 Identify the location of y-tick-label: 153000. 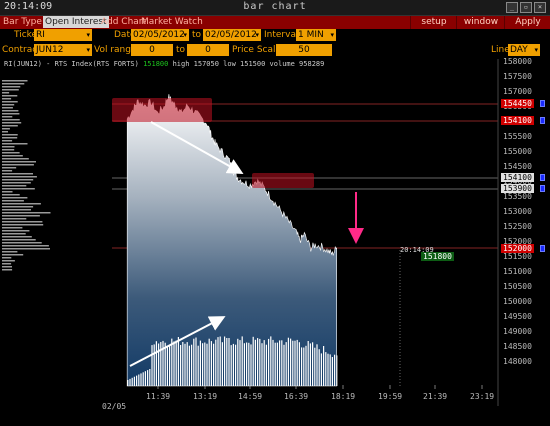
(517, 211).